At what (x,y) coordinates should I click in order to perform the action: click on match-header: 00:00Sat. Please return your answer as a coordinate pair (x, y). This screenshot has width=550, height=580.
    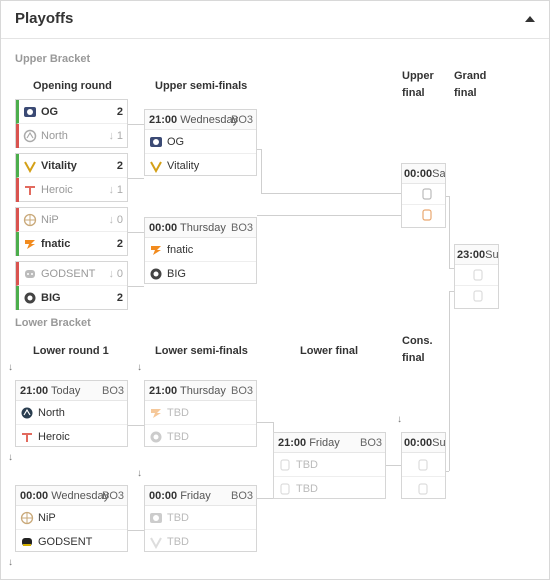
    Looking at the image, I should click on (423, 174).